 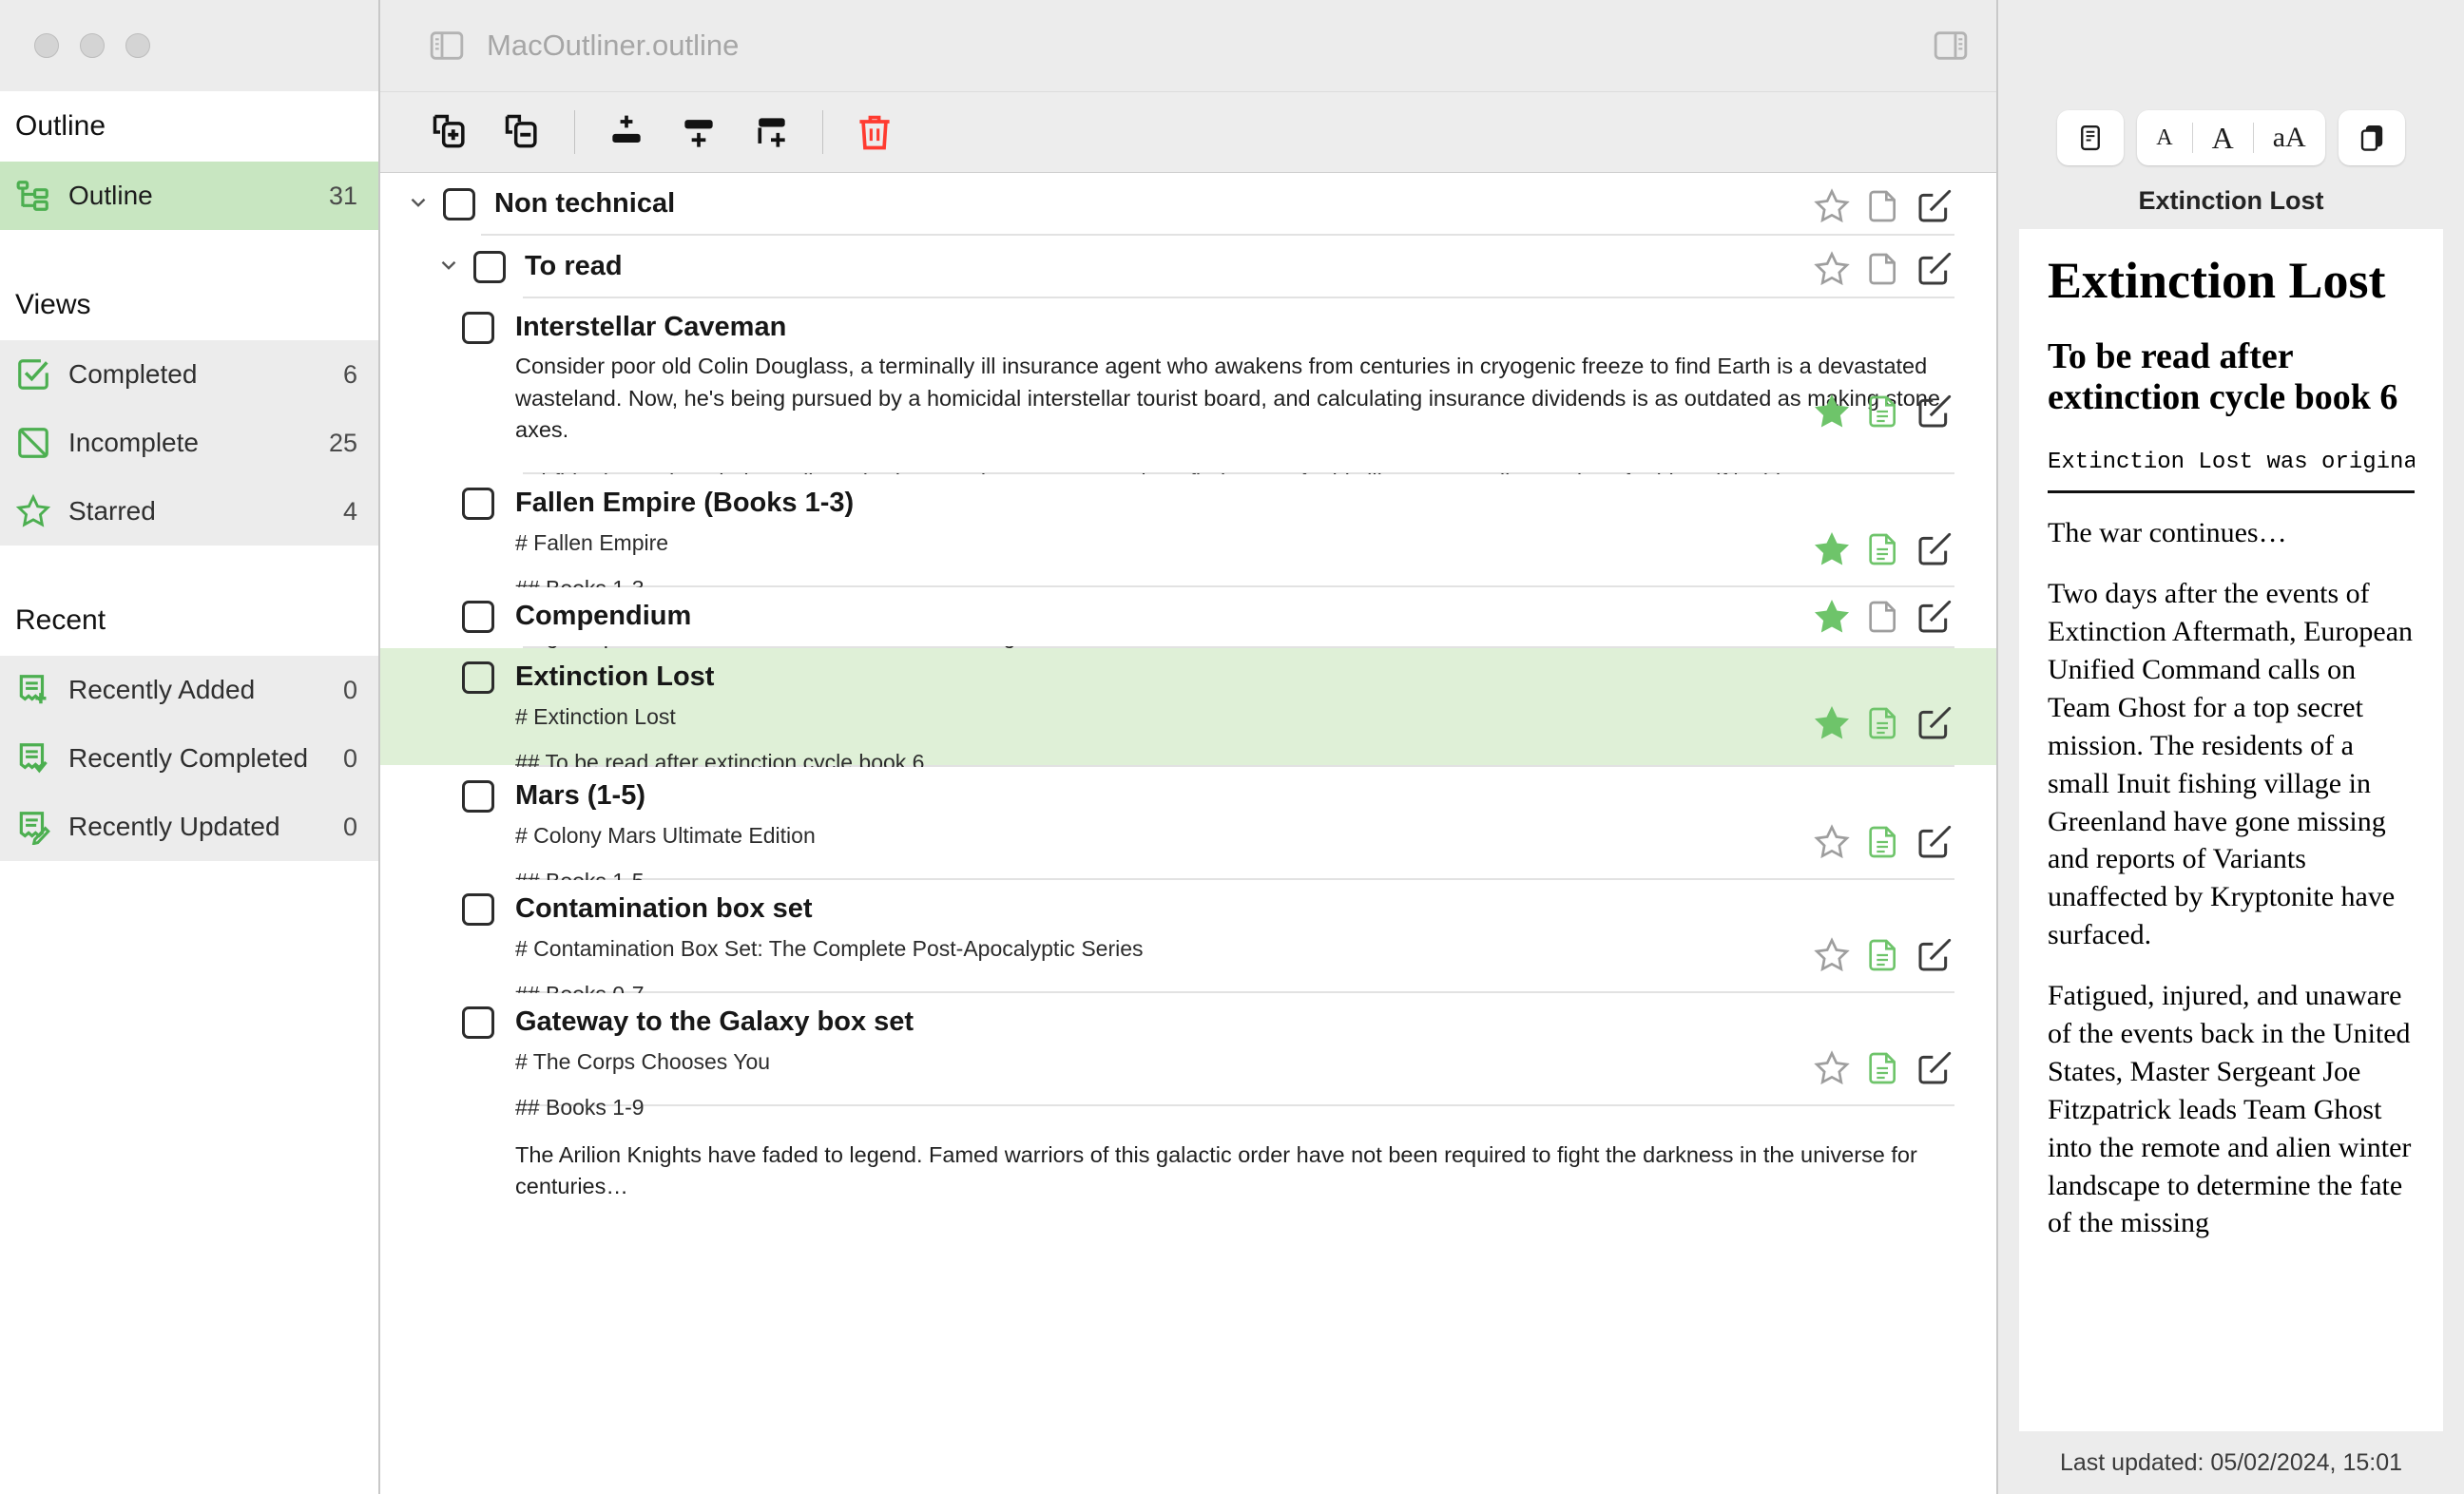 What do you see at coordinates (2231, 82) in the screenshot?
I see `preview-toolbar: A A aA` at bounding box center [2231, 82].